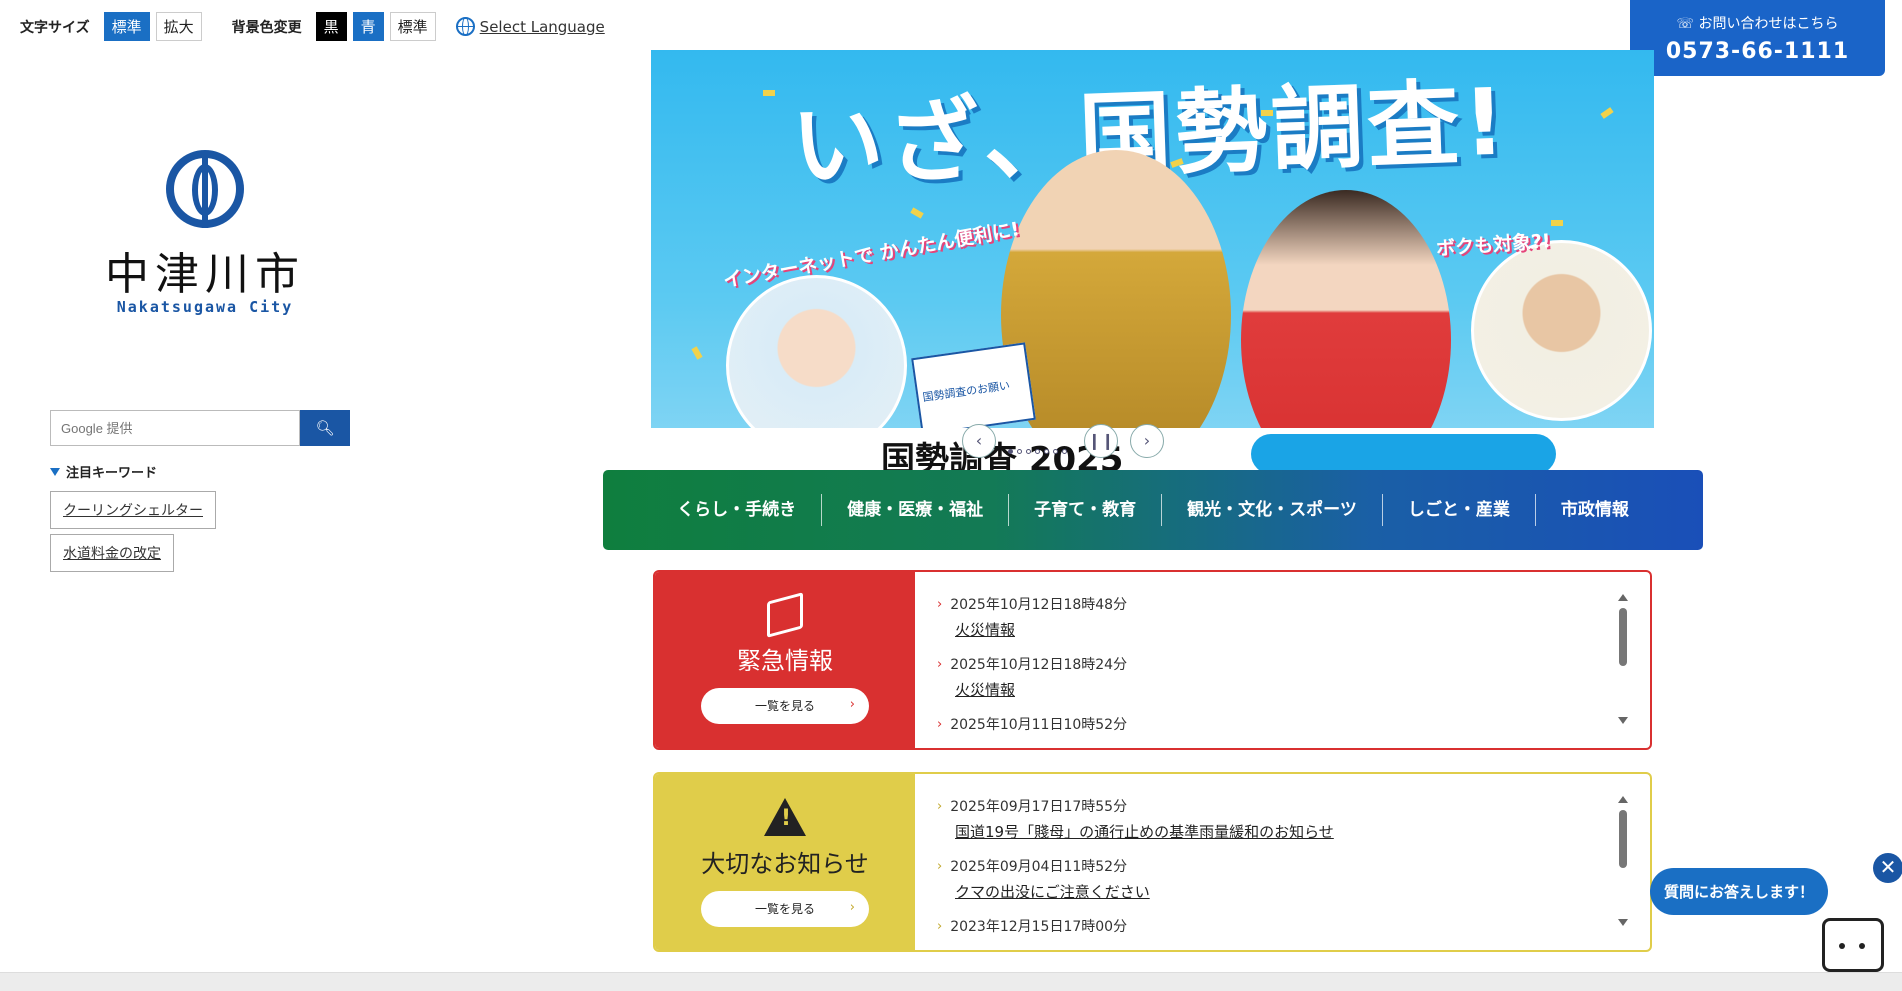 The height and width of the screenshot is (991, 1902). What do you see at coordinates (205, 233) in the screenshot?
I see `city-logo: 中津川市 Nakatsugawa City` at bounding box center [205, 233].